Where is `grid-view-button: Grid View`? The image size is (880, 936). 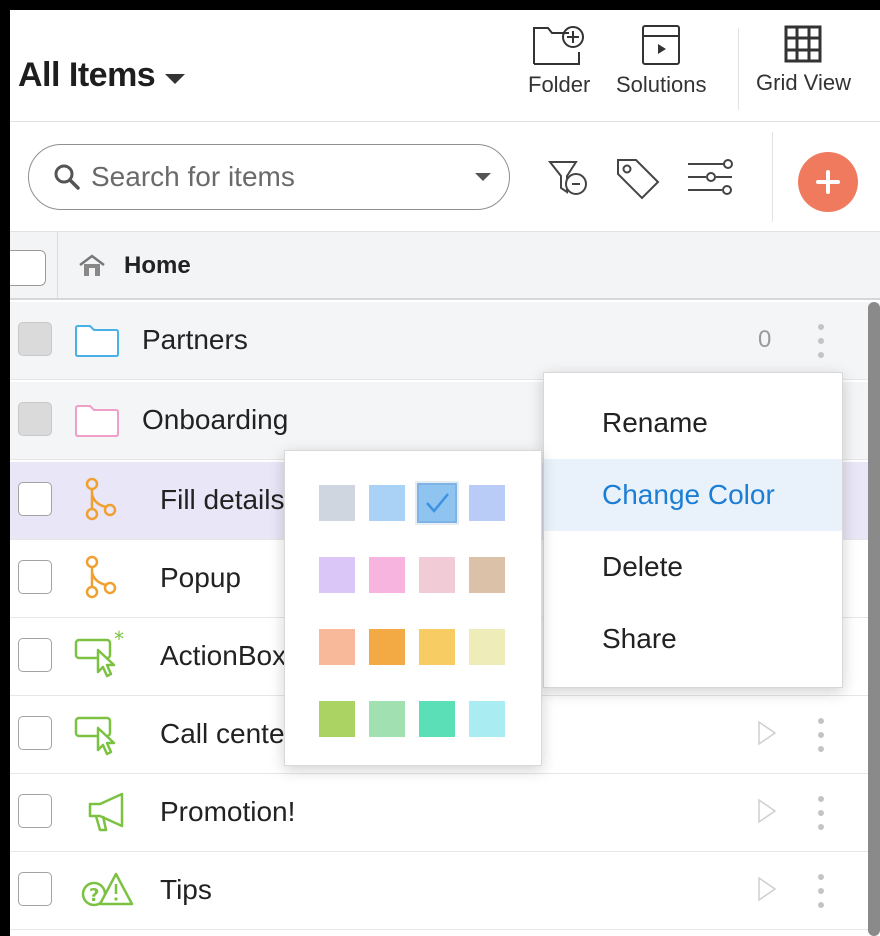
grid-view-button: Grid View is located at coordinates (803, 60).